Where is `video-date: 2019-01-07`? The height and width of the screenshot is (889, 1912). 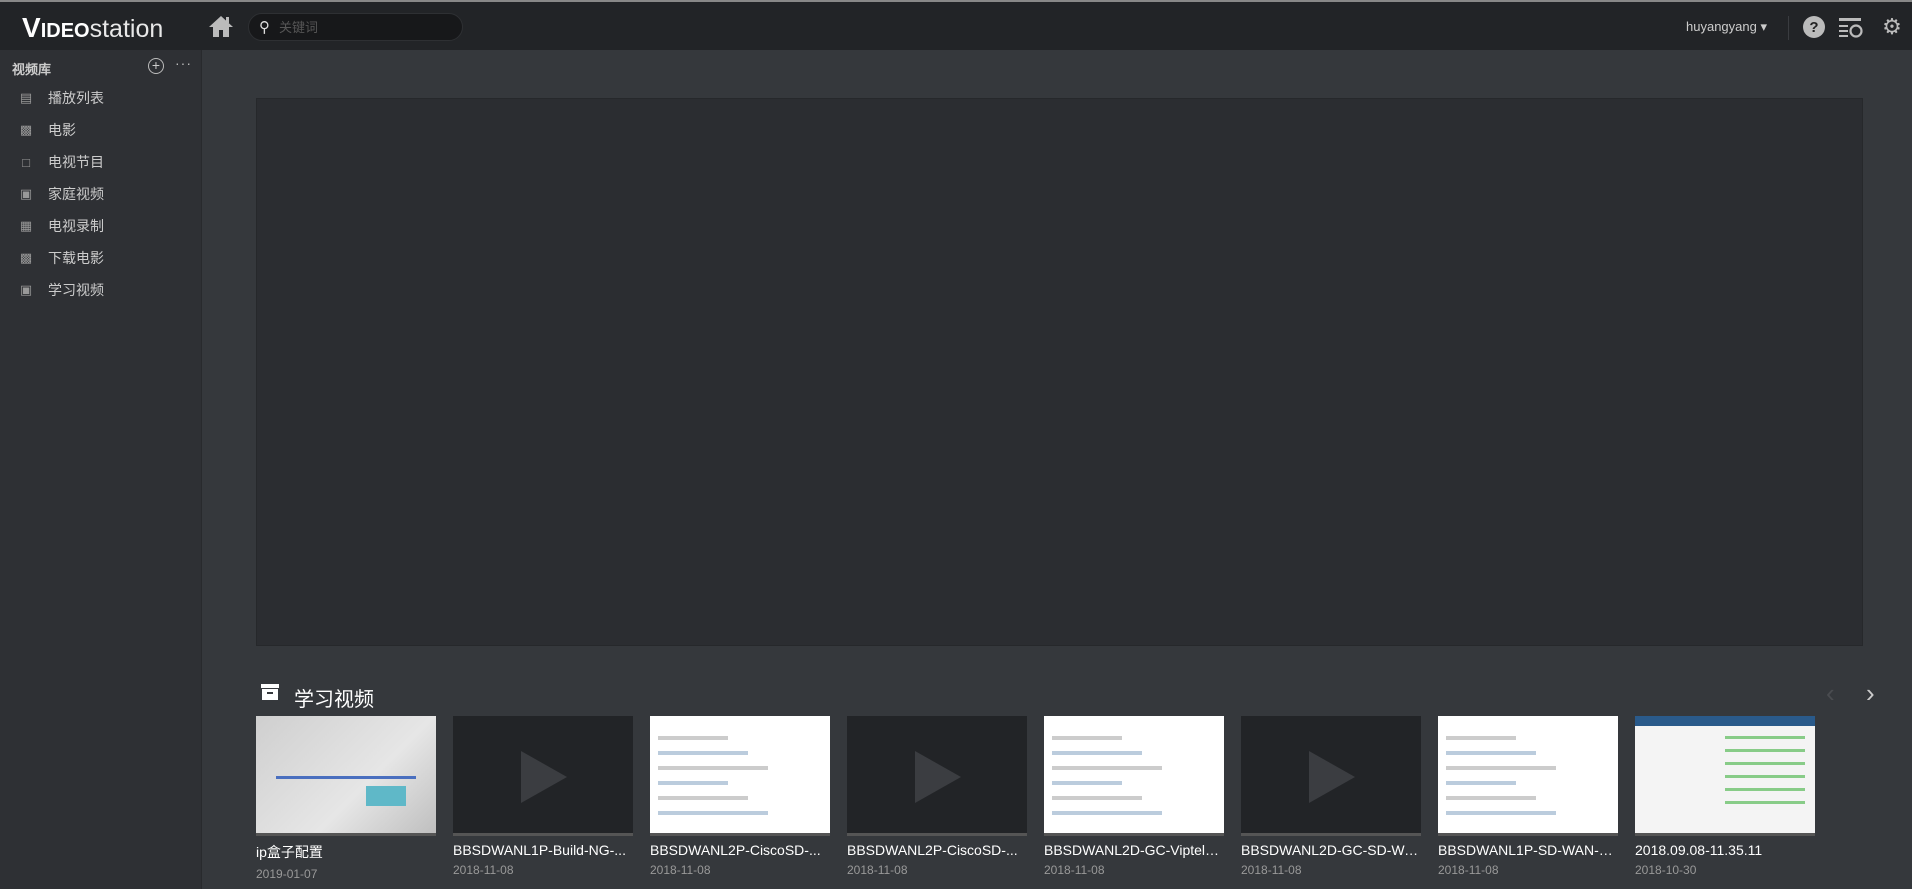 video-date: 2019-01-07 is located at coordinates (287, 874).